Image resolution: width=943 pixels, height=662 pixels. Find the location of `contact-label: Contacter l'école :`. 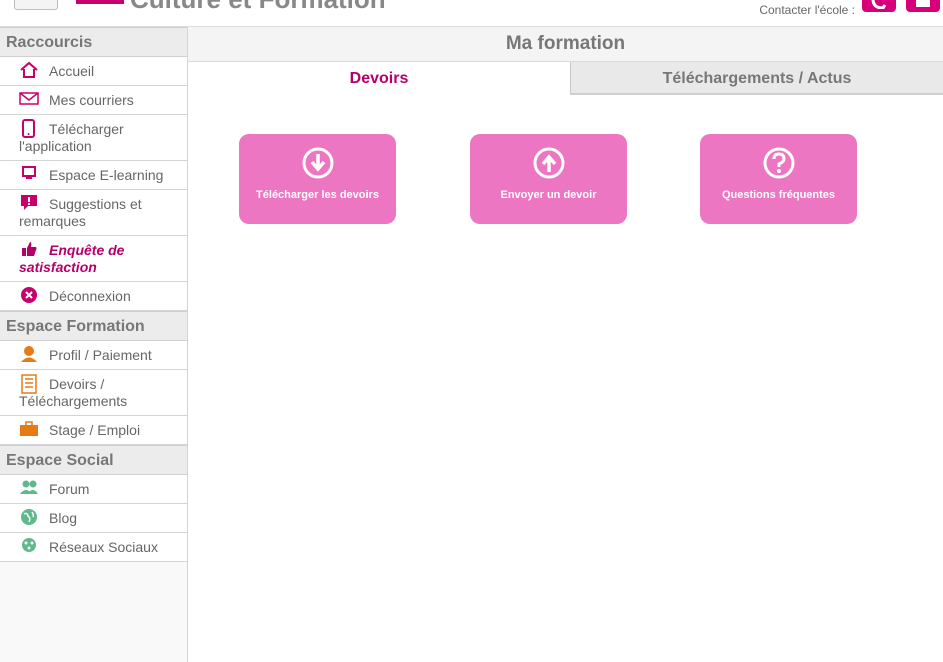

contact-label: Contacter l'école : is located at coordinates (807, 10).